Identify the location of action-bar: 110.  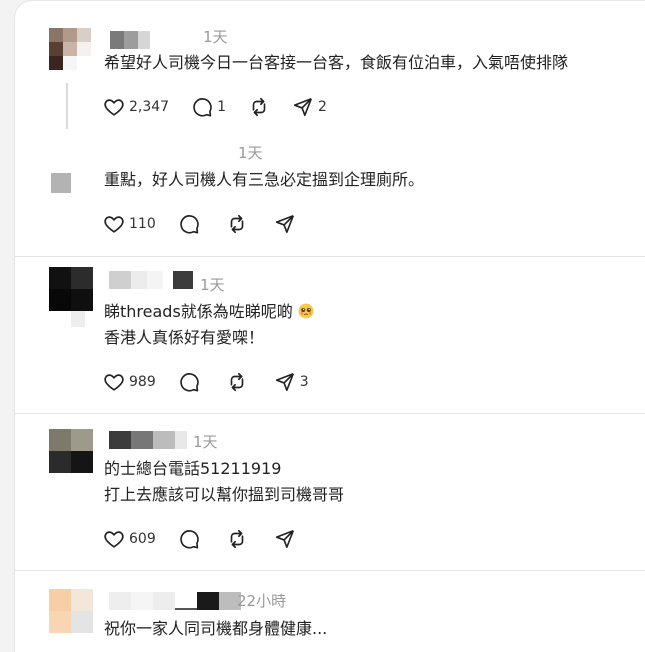
(210, 224).